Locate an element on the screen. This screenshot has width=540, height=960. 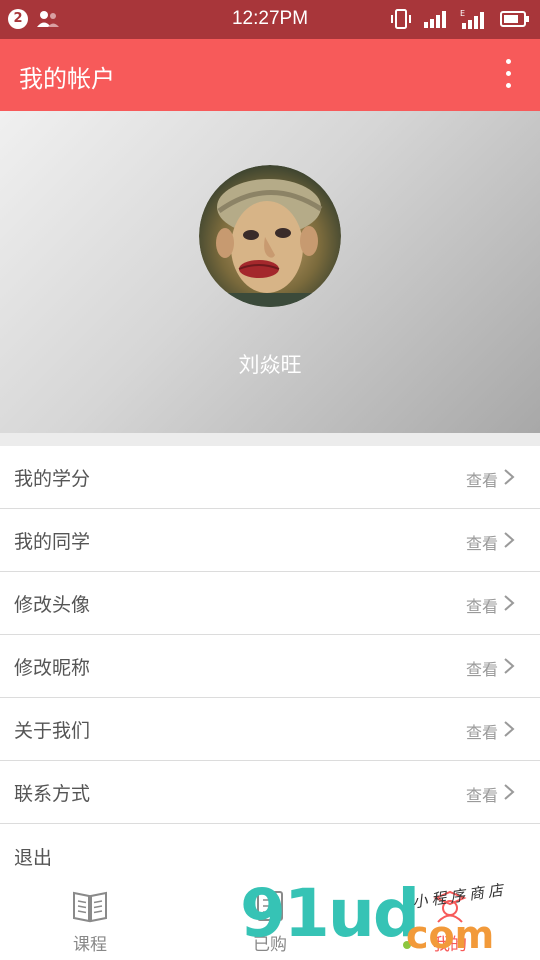
page-title: 我的帐户 is located at coordinates (67, 79).